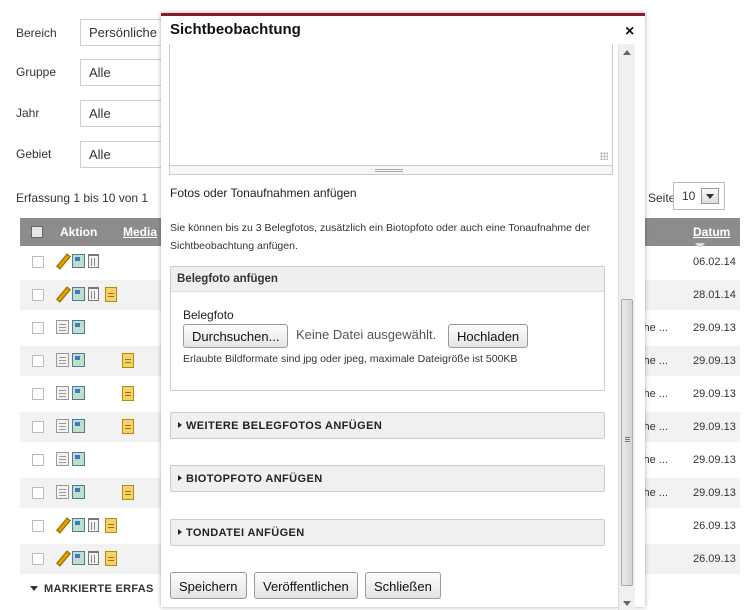  What do you see at coordinates (714, 262) in the screenshot?
I see `row-date: 06.02.14` at bounding box center [714, 262].